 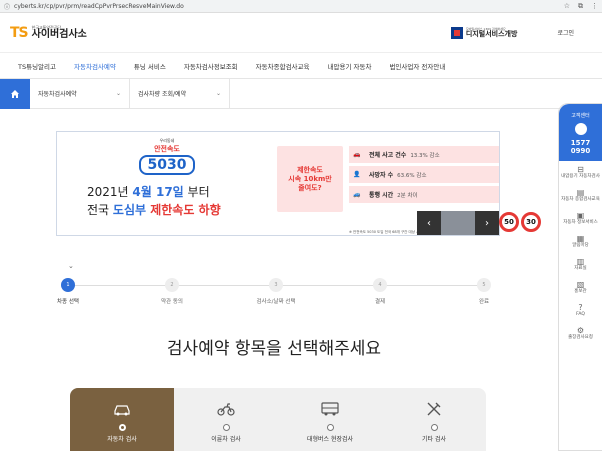 I want to click on quick-item-archive: ▥ 자료실, so click(x=580, y=264).